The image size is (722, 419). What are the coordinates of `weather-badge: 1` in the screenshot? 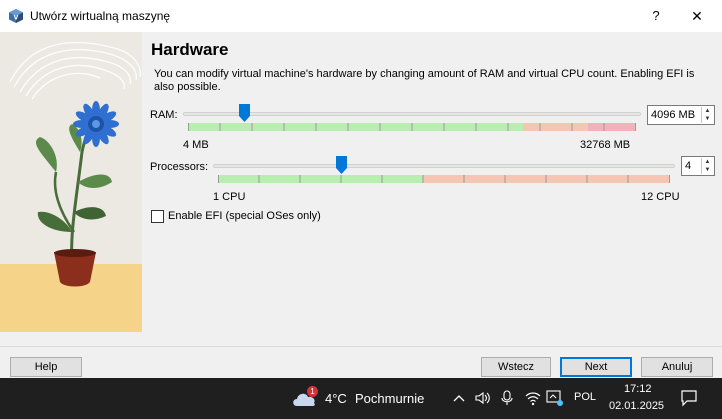 It's located at (312, 391).